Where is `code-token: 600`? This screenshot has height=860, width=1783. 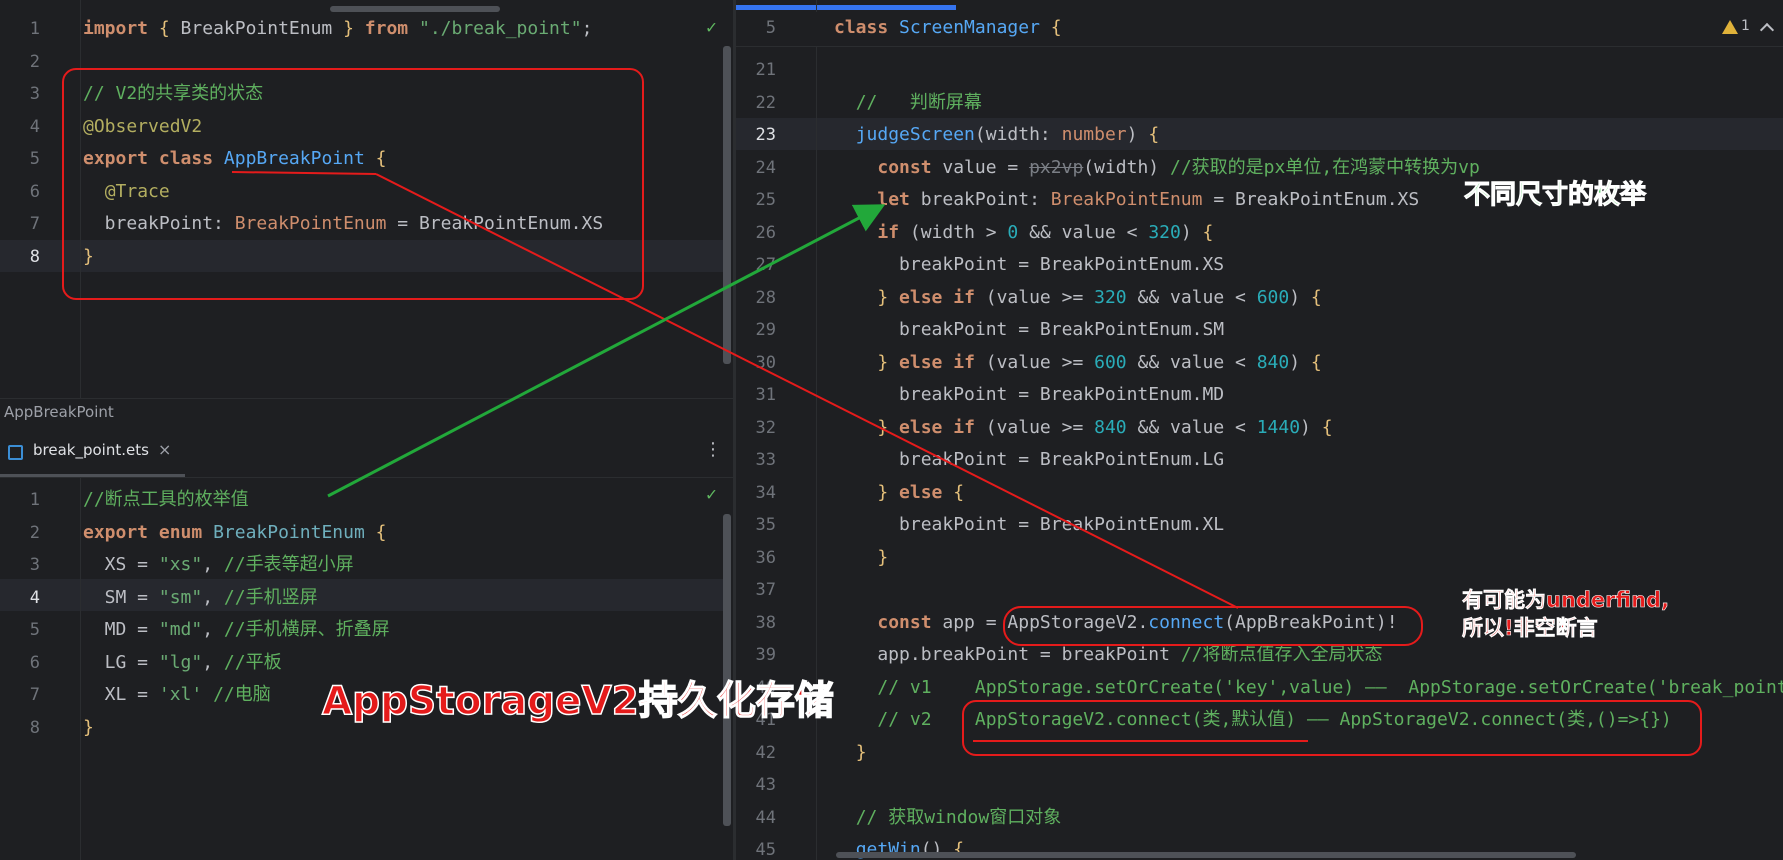 code-token: 600 is located at coordinates (1273, 297).